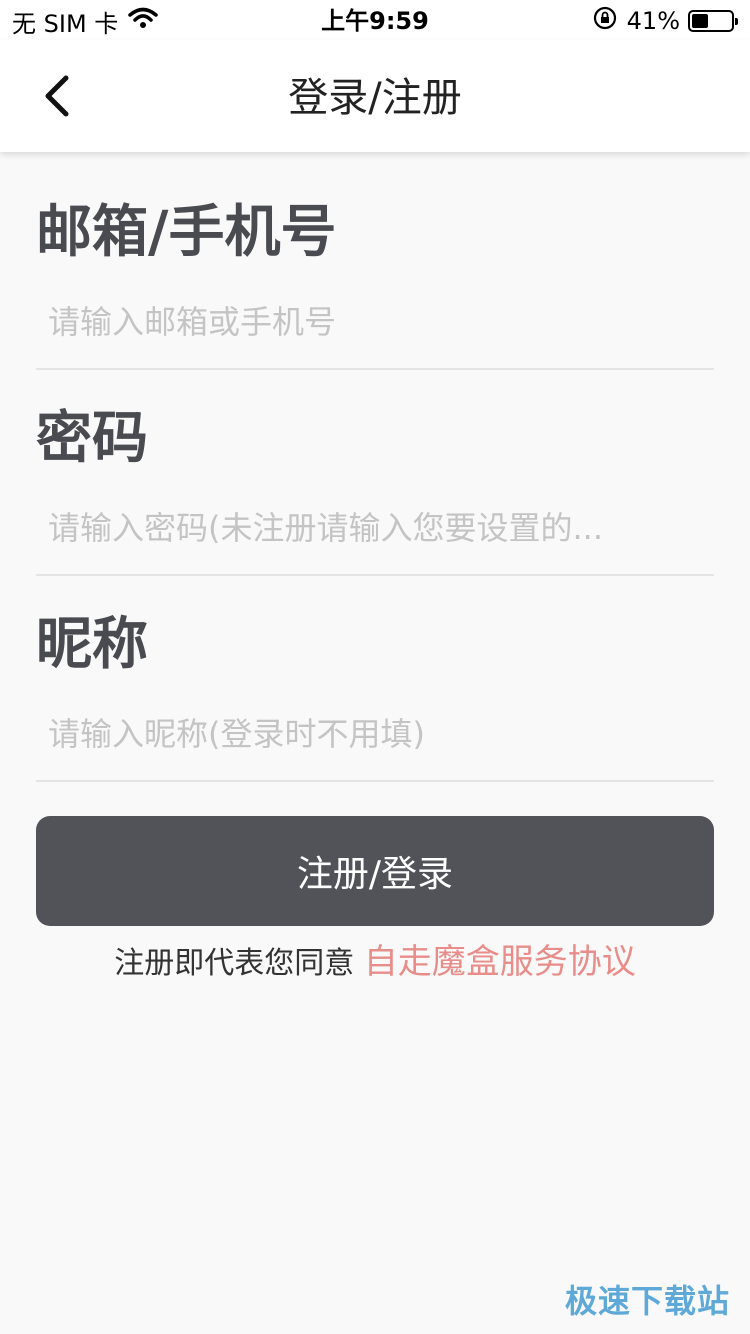 The image size is (750, 1334). I want to click on watermark: 极速下载站, so click(647, 1301).